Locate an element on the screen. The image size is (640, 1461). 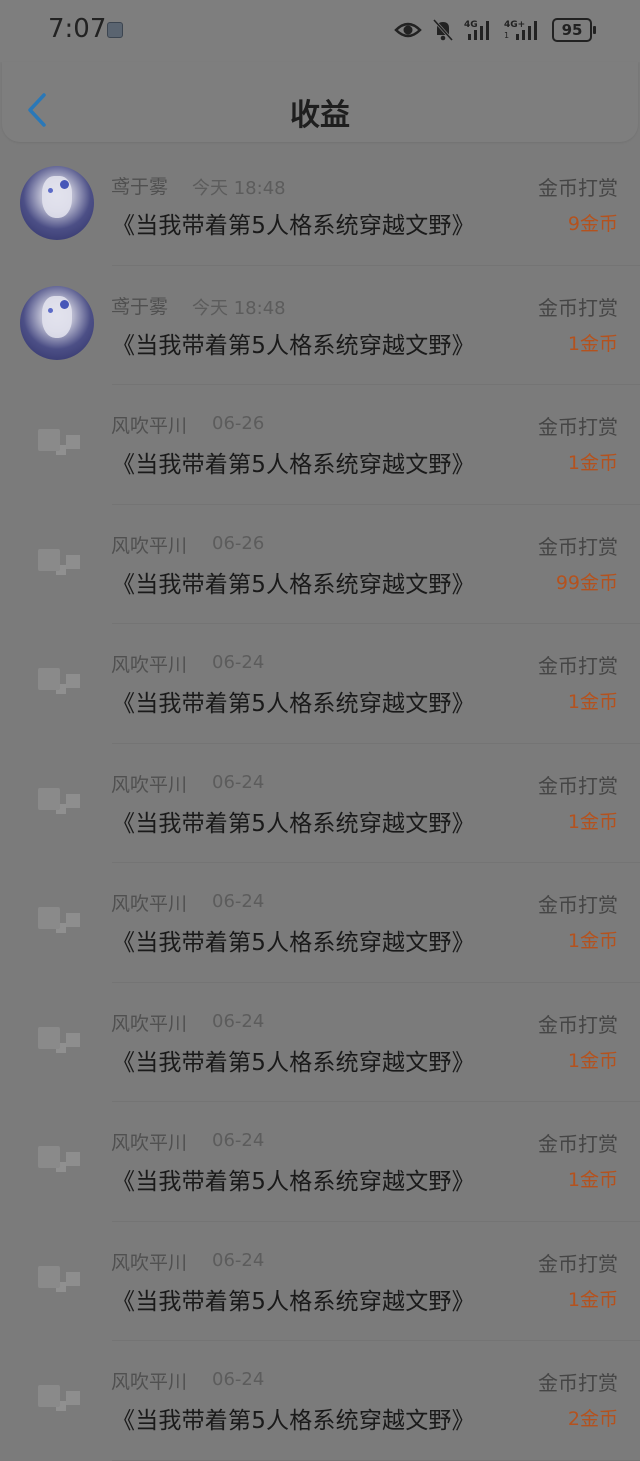
reward-row: 鸢于雾 今天 18:48 《当我带着第5人格系统穿越文野》 金币打赏 9金币 is located at coordinates (320, 206).